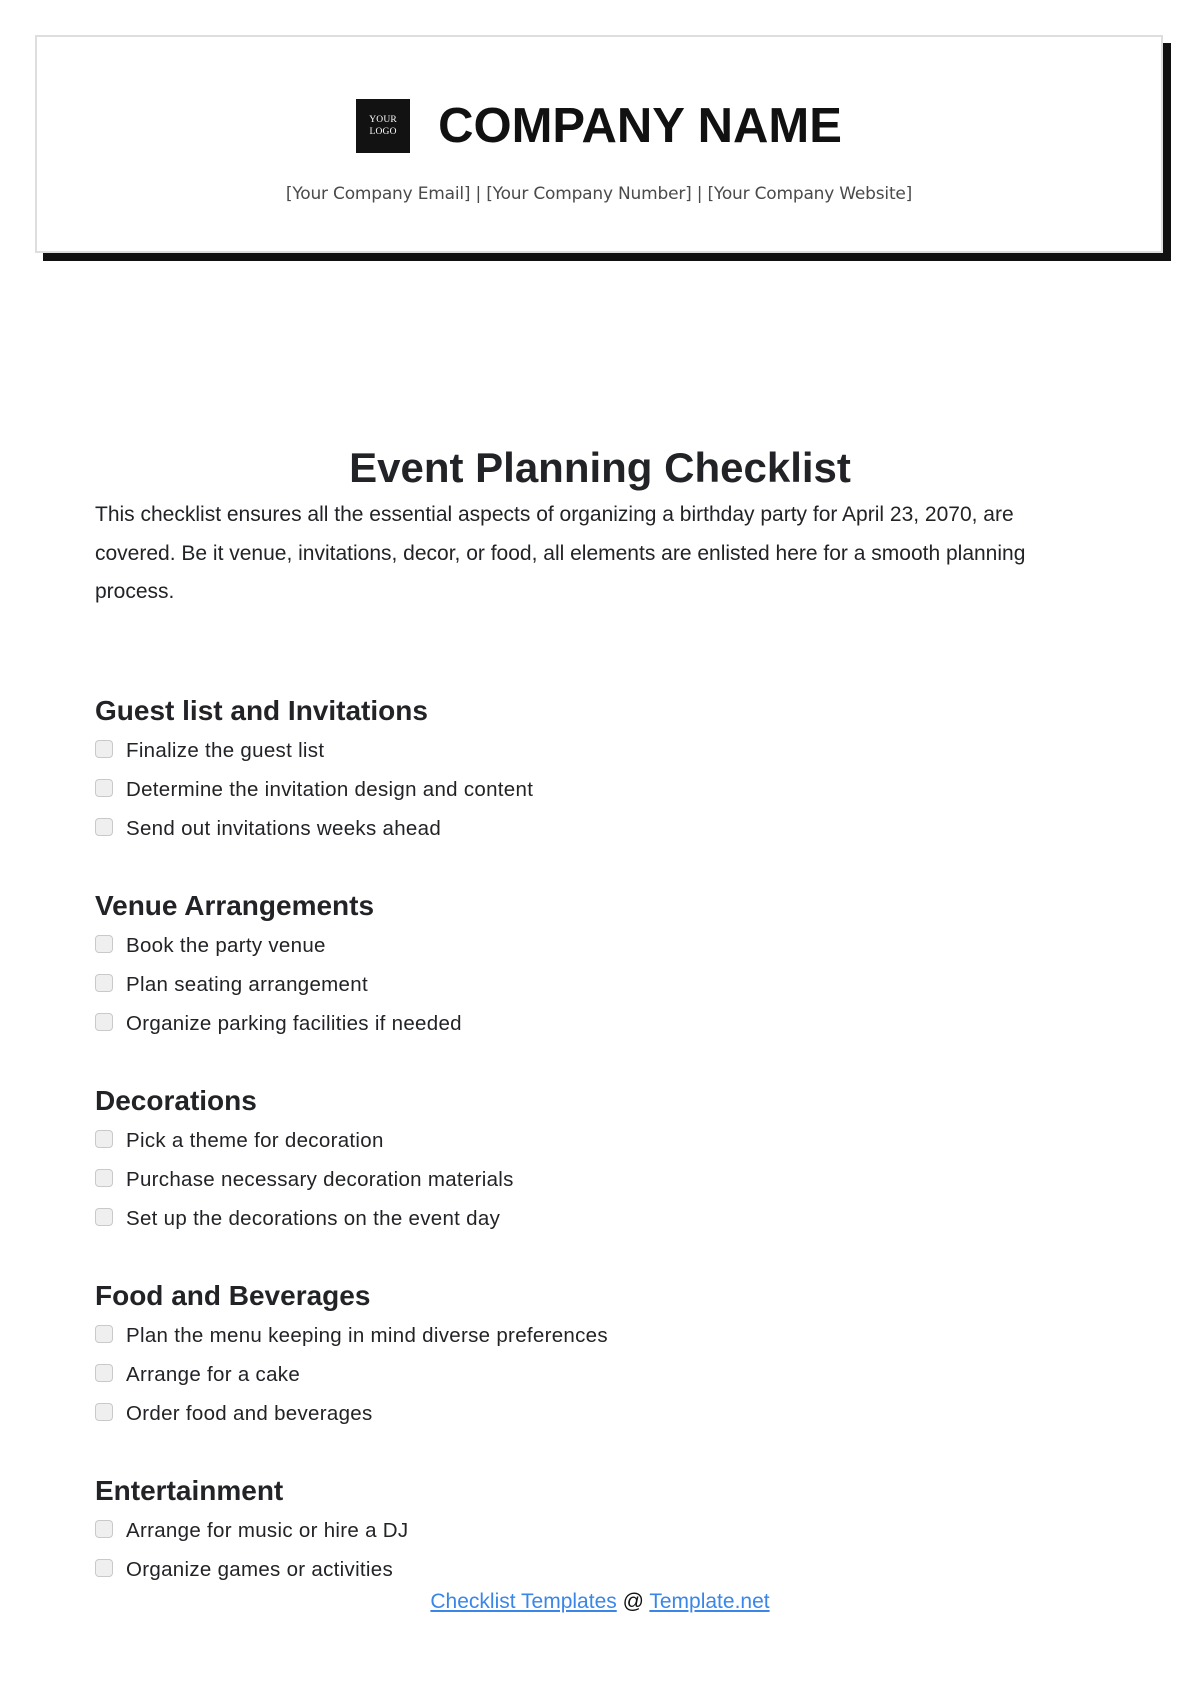 The image size is (1200, 1700). What do you see at coordinates (249, 1413) in the screenshot?
I see `checklist-item-label: Order food and beverages` at bounding box center [249, 1413].